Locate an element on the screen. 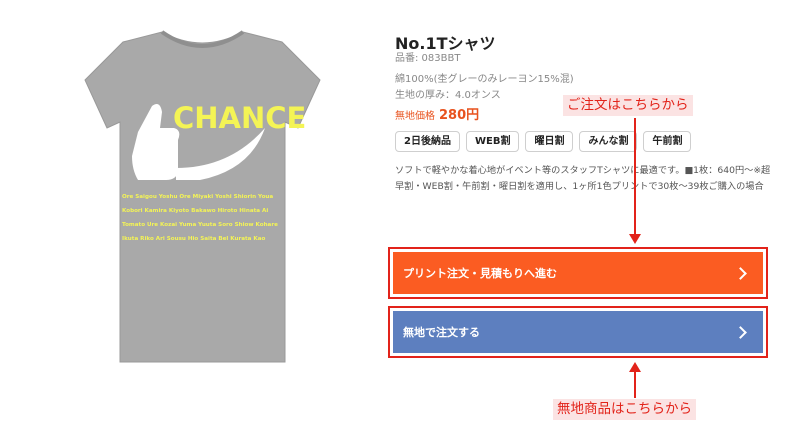  product-thickness: 生地の厚み：4.0オンス is located at coordinates (448, 95).